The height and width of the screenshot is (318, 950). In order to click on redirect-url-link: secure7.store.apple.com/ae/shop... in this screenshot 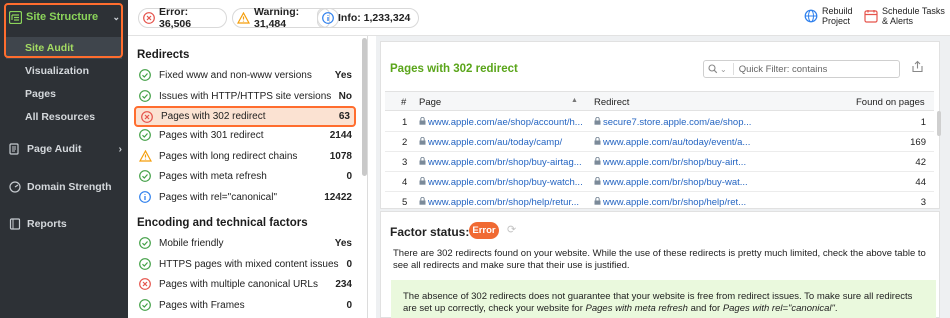, I will do `click(677, 122)`.